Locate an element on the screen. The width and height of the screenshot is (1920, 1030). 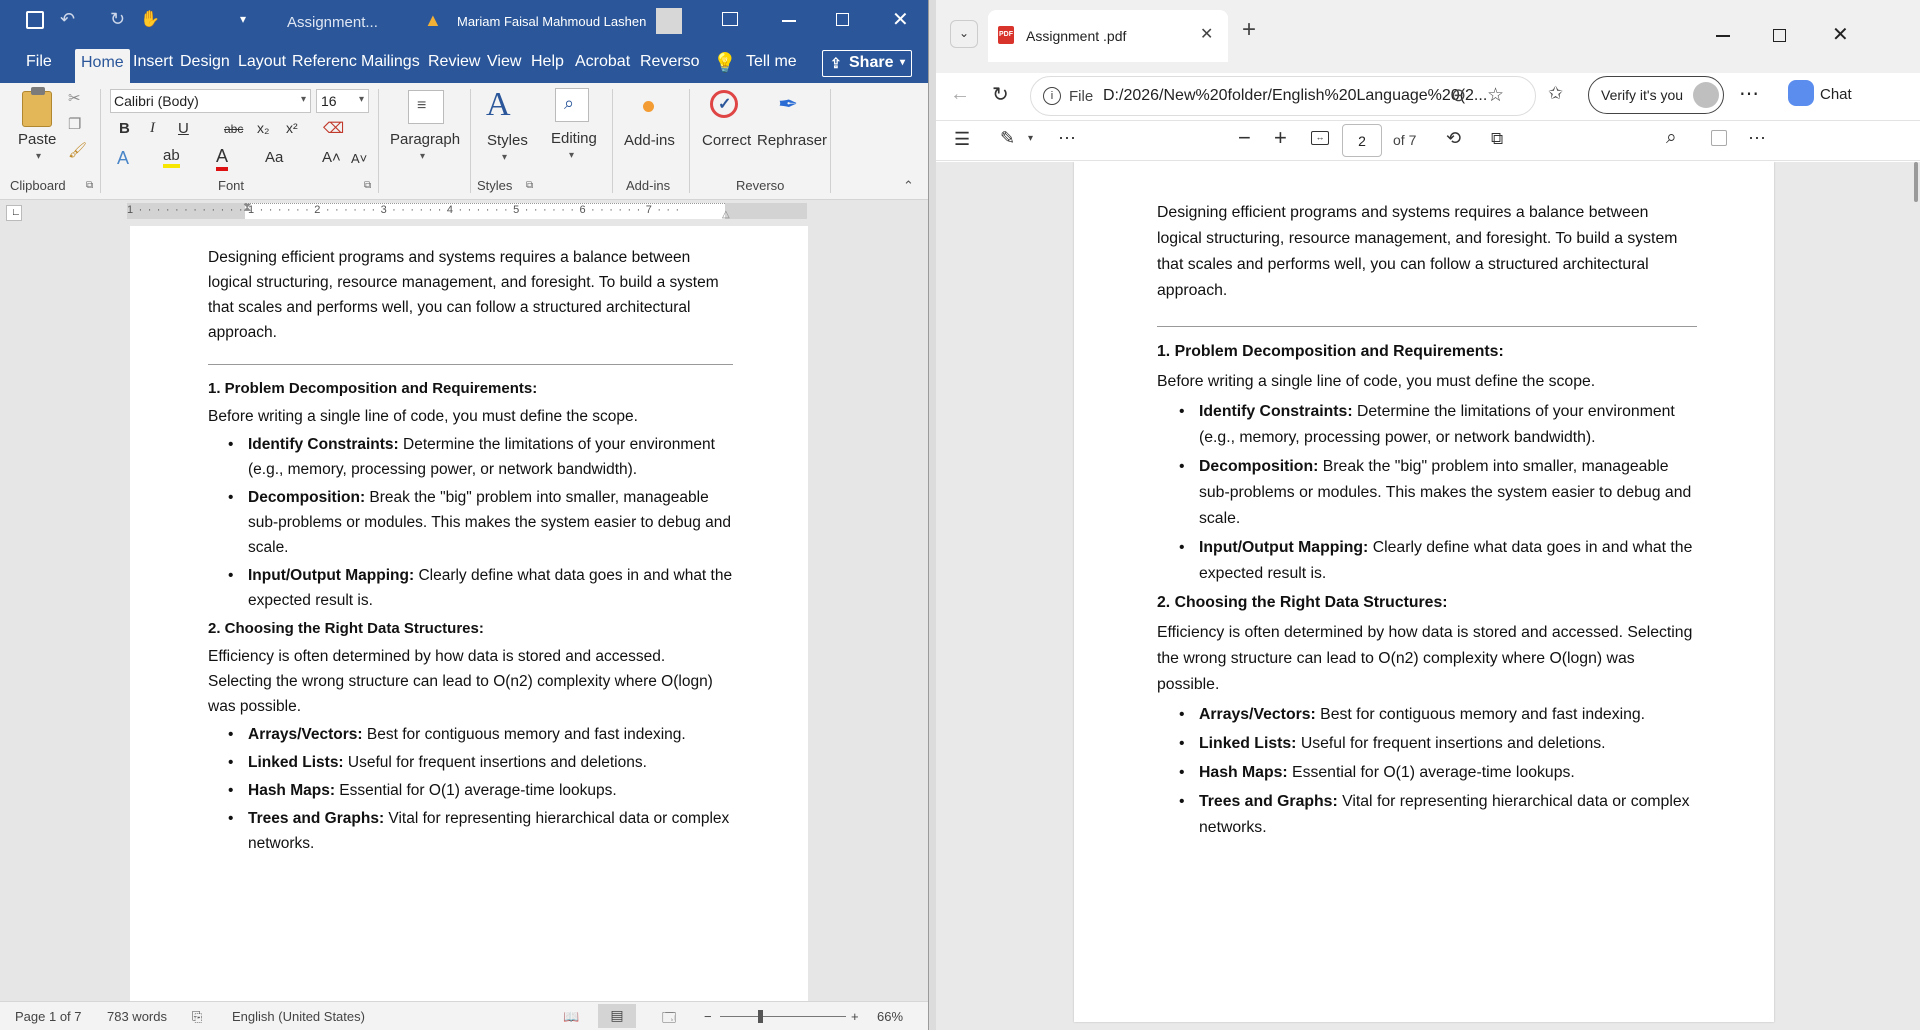
touch-mode-icon: ✋ is located at coordinates (150, 19).